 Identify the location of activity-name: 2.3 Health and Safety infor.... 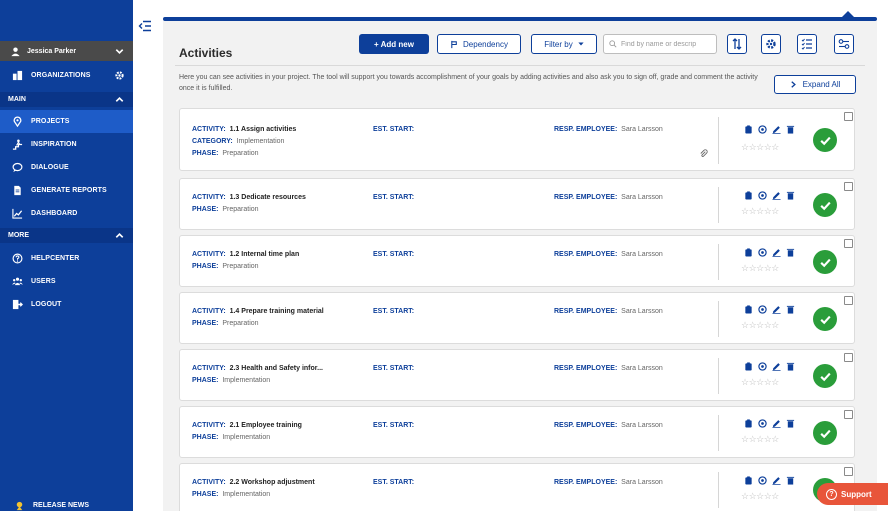
(276, 368).